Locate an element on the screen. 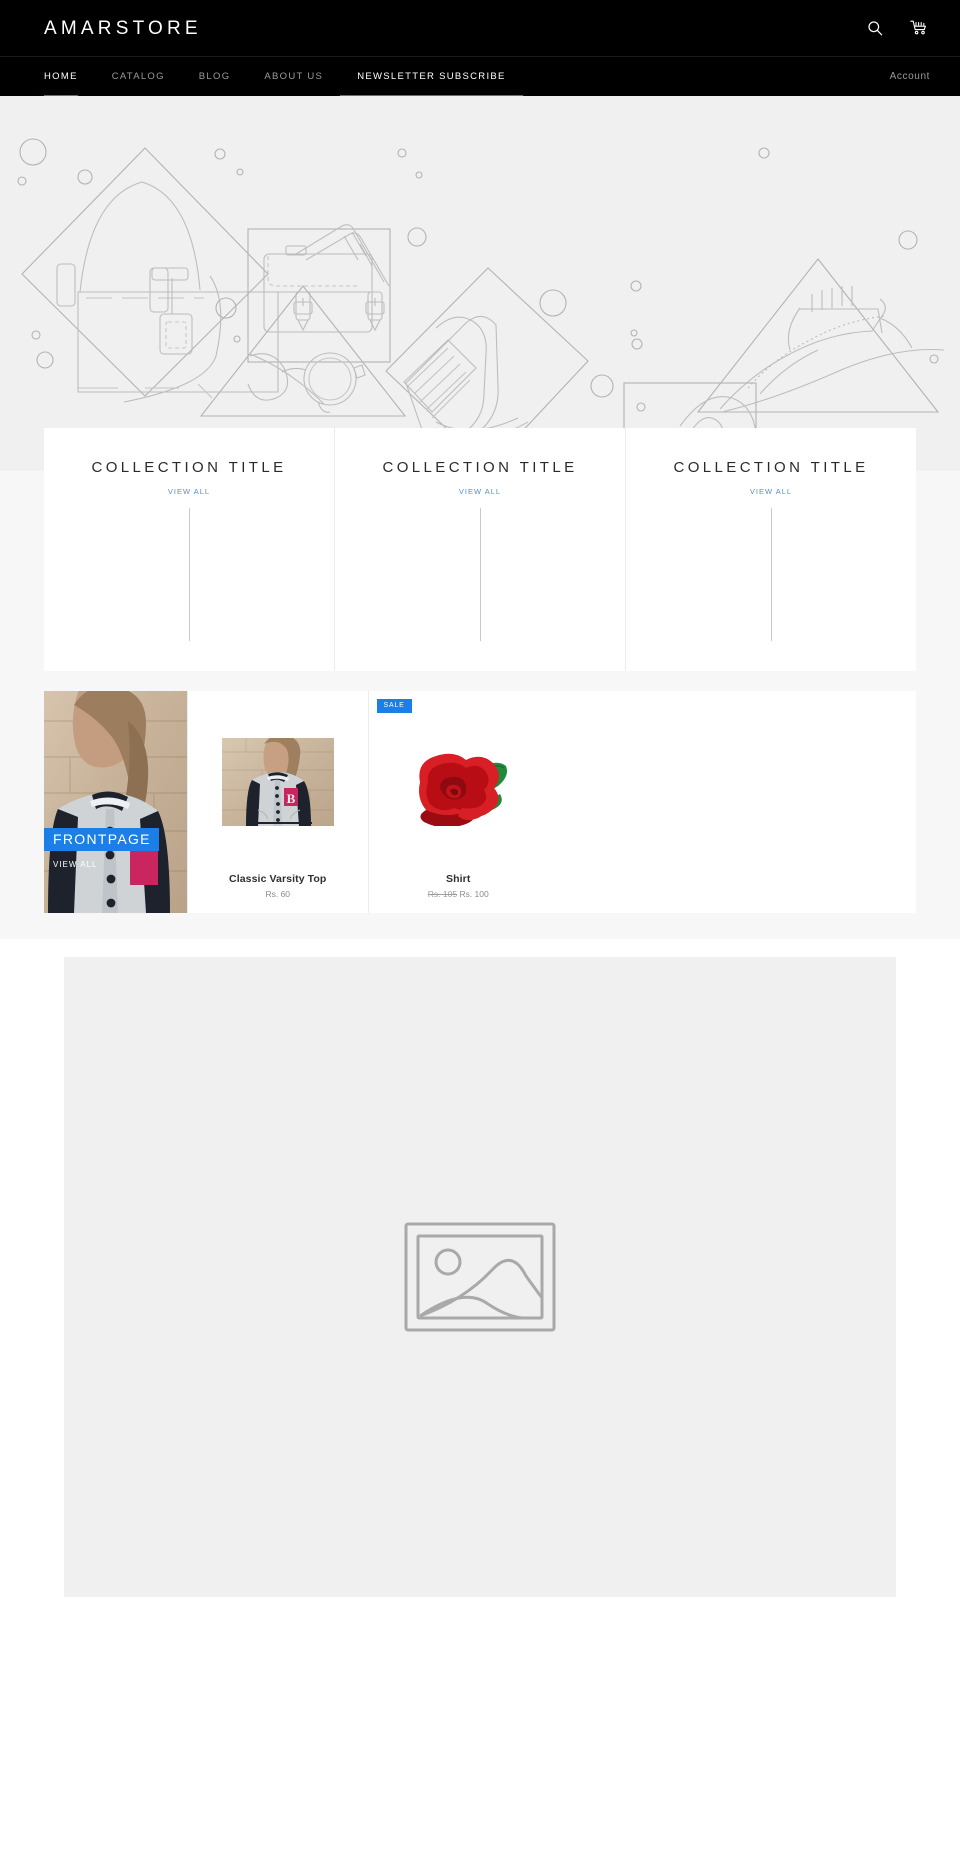  product-card: B Classic Varsity Top Rs. 60 is located at coordinates (277, 802).